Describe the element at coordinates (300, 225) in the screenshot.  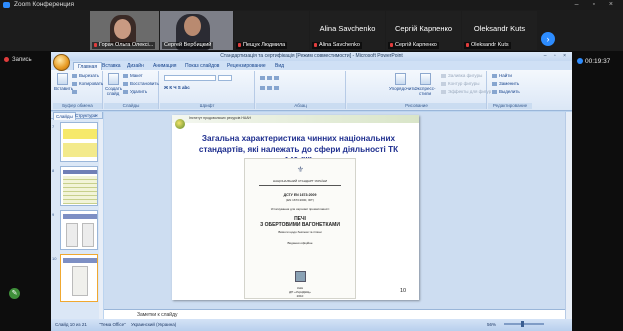
I see `doc-name-2: З ОБЕРТОВИМИ ВАГОНЕТКАМИ` at that location.